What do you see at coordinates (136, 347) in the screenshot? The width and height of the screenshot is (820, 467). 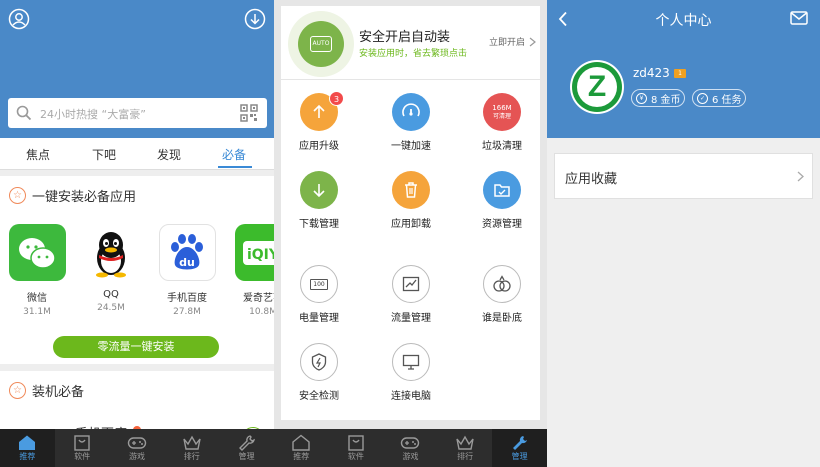 I see `one-click-install-button: 零流量一键安装` at bounding box center [136, 347].